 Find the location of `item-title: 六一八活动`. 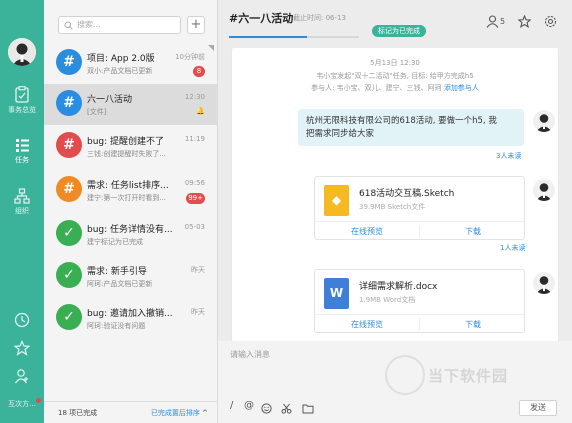

item-title: 六一八活动 is located at coordinates (110, 100).